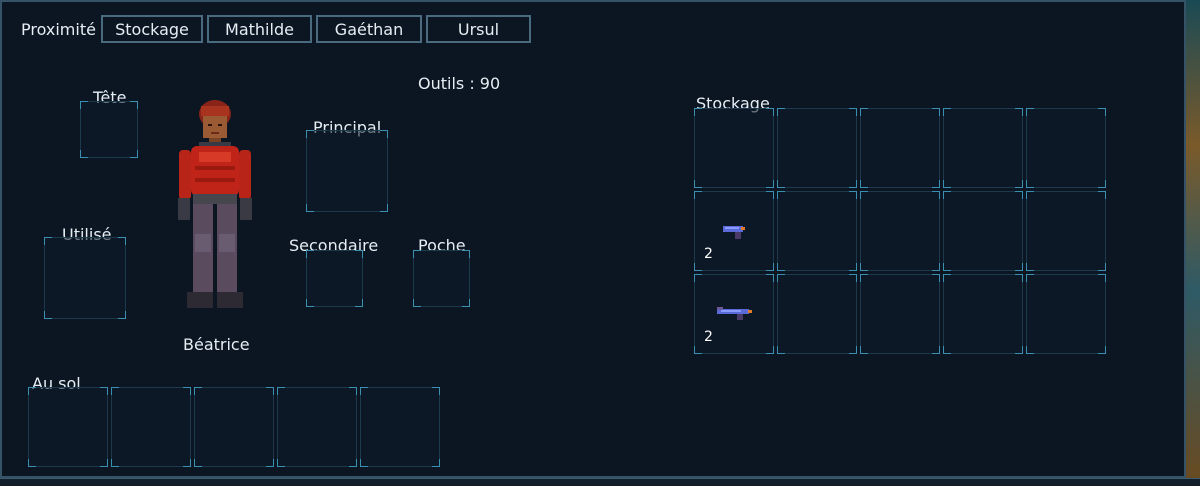 The height and width of the screenshot is (486, 1200). I want to click on head-slot, so click(109, 129).